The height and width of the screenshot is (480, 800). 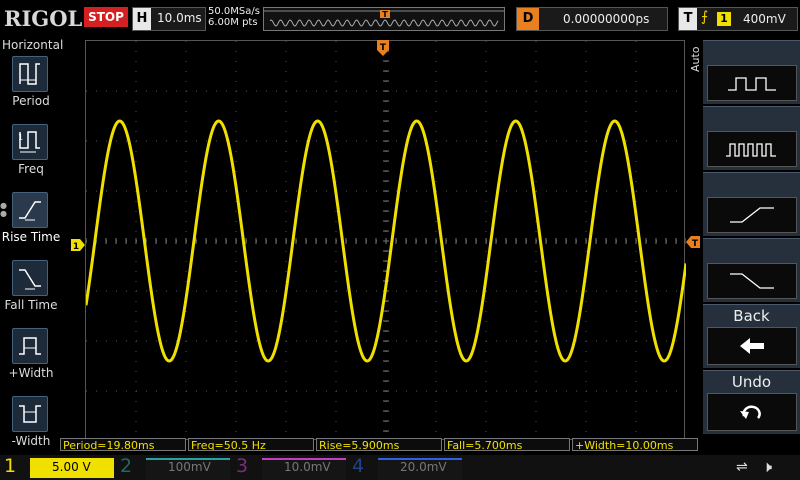 I want to click on channel-4-number: 4, so click(x=358, y=466).